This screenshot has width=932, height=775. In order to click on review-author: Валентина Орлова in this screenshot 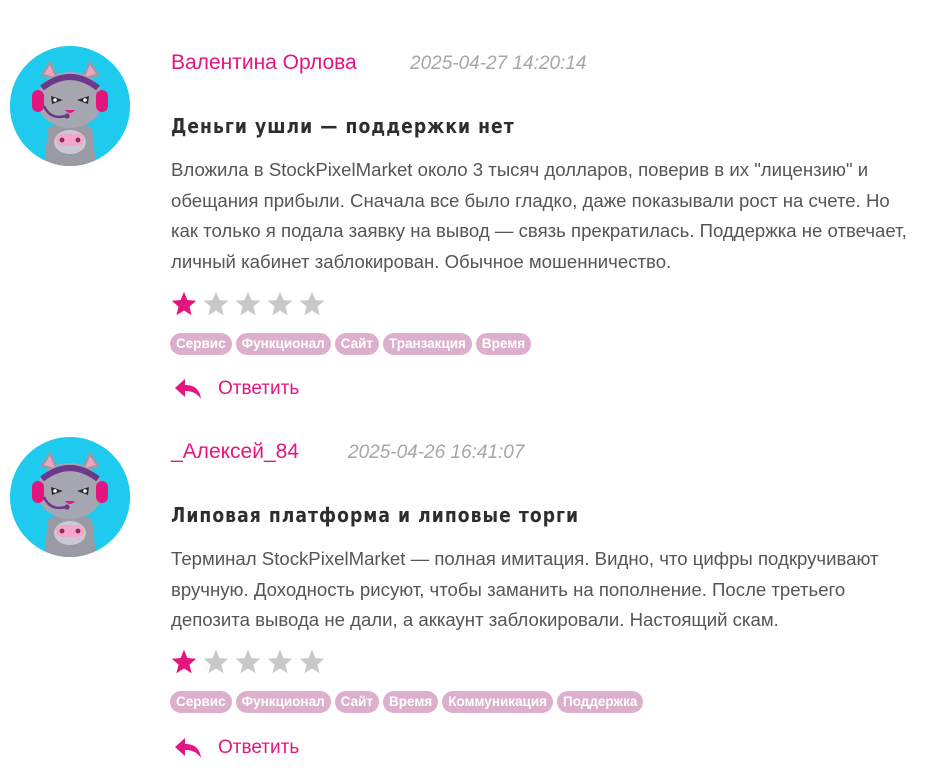, I will do `click(264, 63)`.